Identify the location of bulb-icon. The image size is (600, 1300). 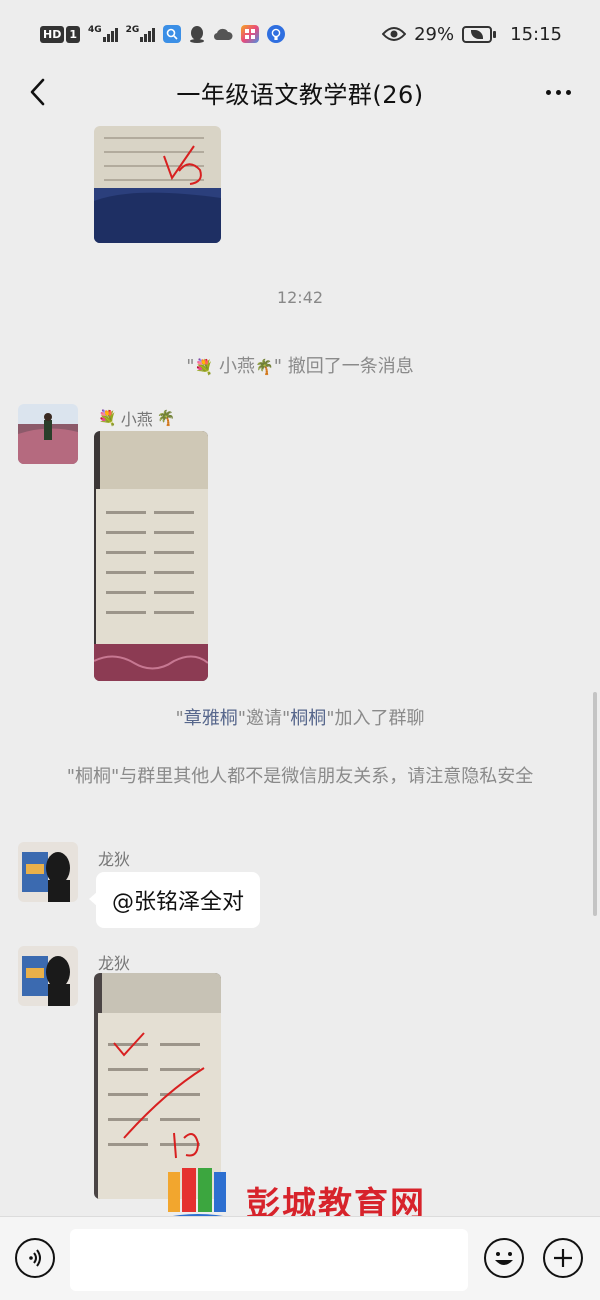
(276, 34).